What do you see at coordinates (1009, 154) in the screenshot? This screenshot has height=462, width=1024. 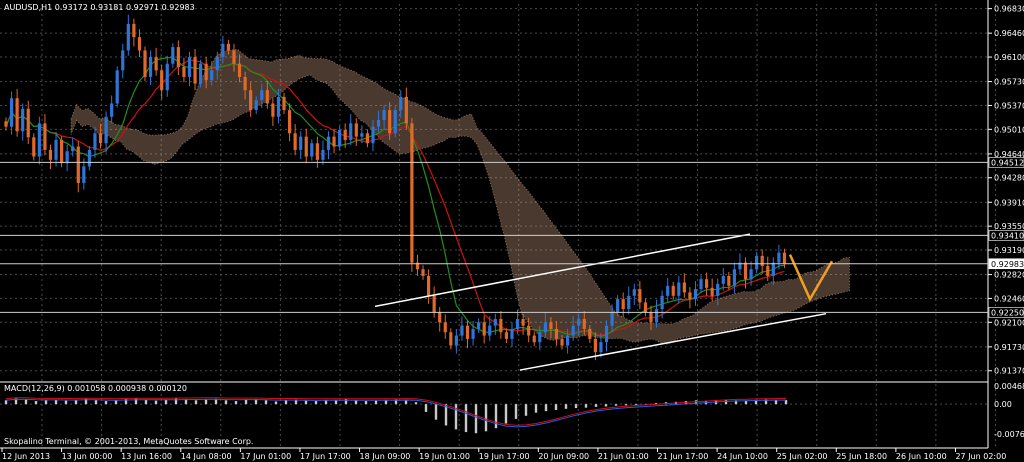 I see `y-tick-label: 0.94640` at bounding box center [1009, 154].